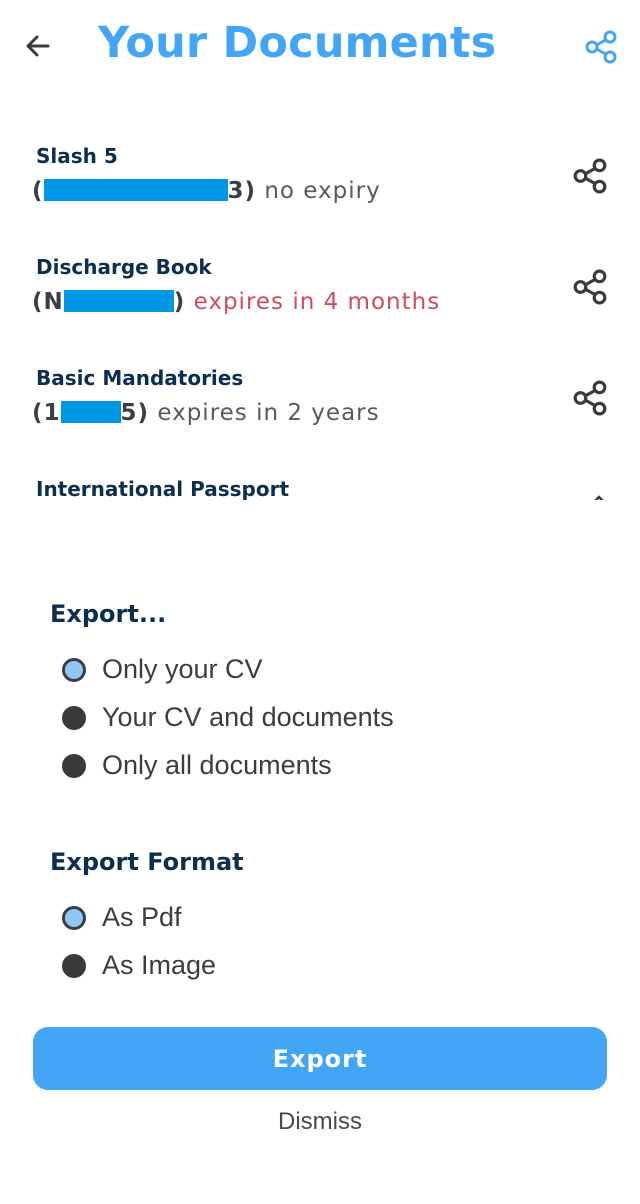 This screenshot has height=1204, width=640. What do you see at coordinates (297, 43) in the screenshot?
I see `page-title: Your Documents` at bounding box center [297, 43].